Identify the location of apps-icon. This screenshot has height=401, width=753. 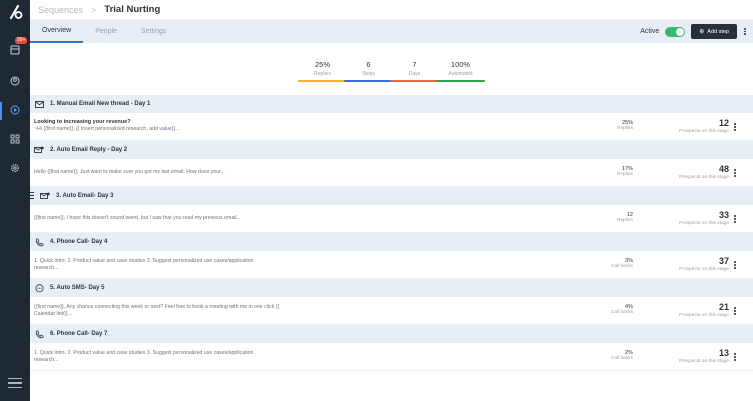
(15, 140).